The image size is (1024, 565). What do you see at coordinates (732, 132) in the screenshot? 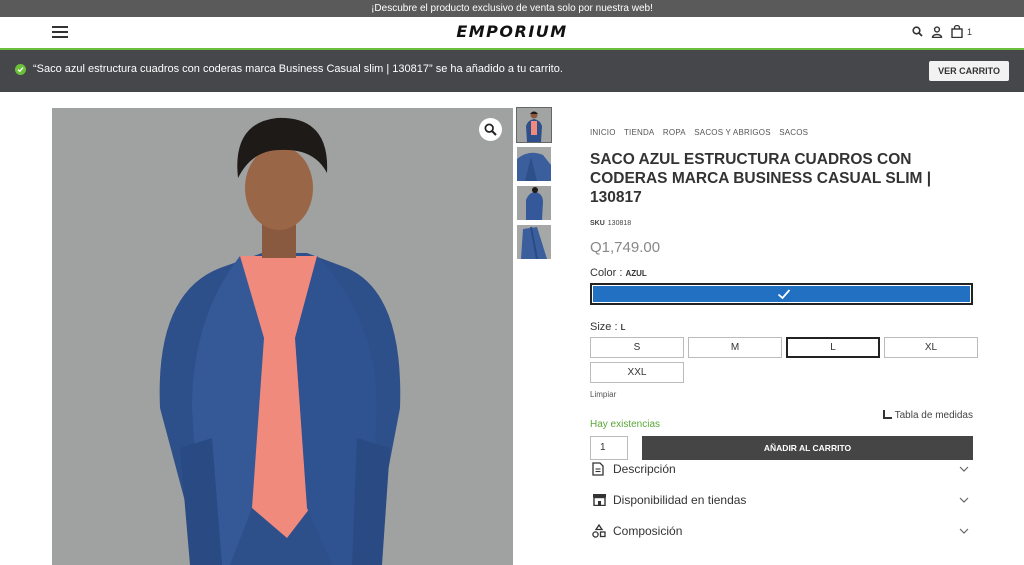
I see `breadcrumb-item: SACOS Y ABRIGOS` at bounding box center [732, 132].